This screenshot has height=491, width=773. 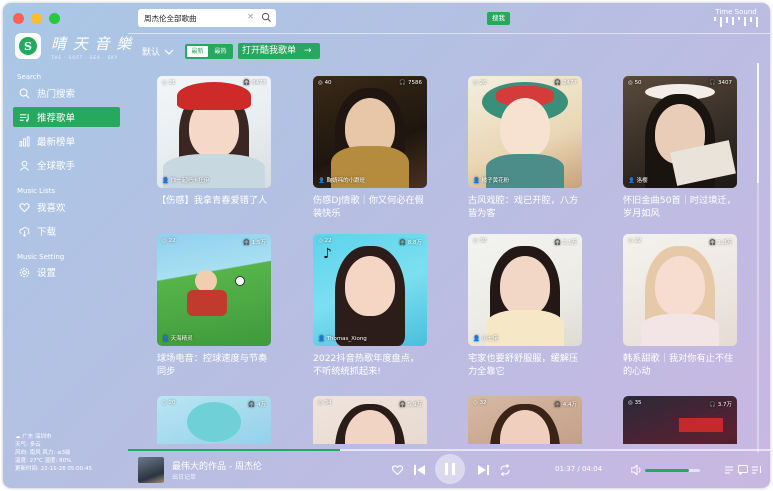 I want to click on sidebar-item-hot-search: 热门搜索, so click(x=66, y=93).